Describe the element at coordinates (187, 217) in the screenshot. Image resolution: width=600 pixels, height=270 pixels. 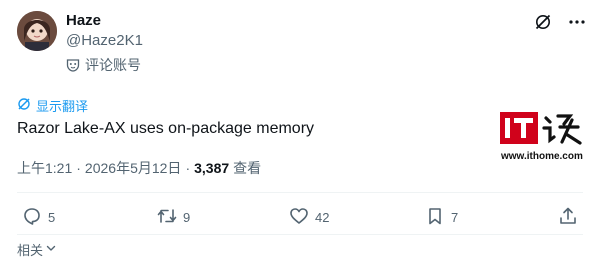
I see `retweet-count: 9` at that location.